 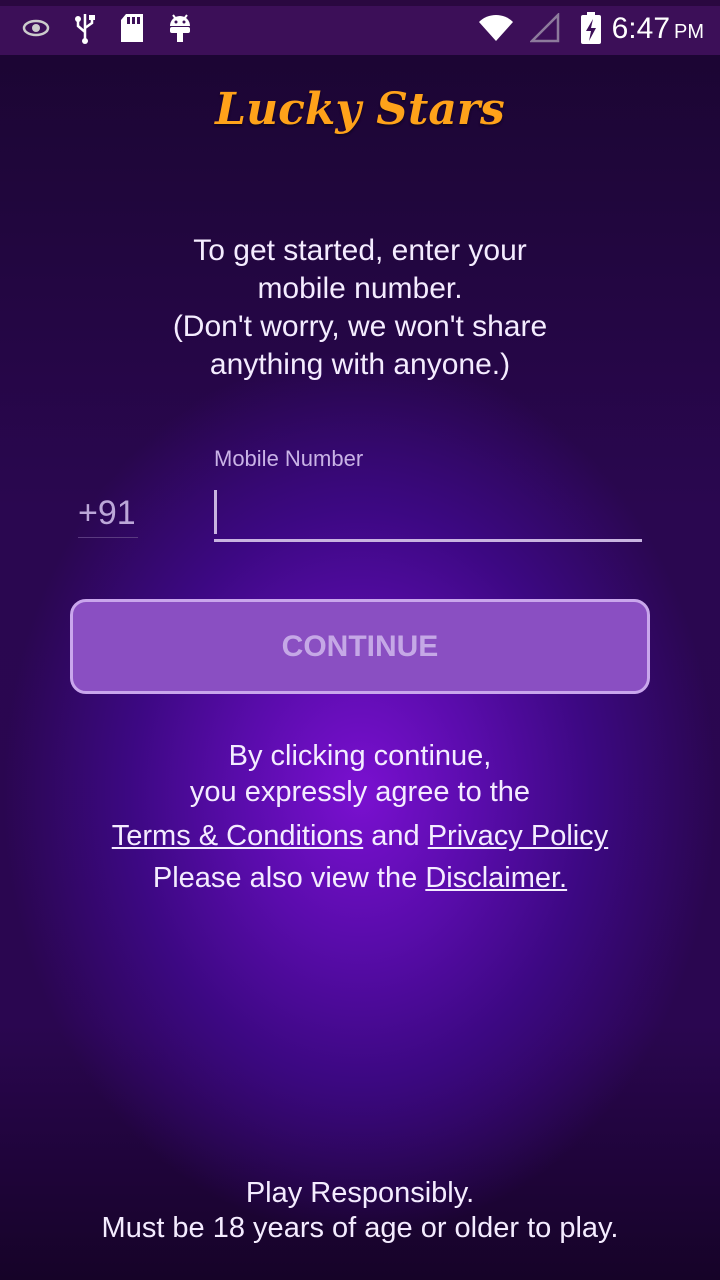 I want to click on wifi-icon, so click(x=496, y=28).